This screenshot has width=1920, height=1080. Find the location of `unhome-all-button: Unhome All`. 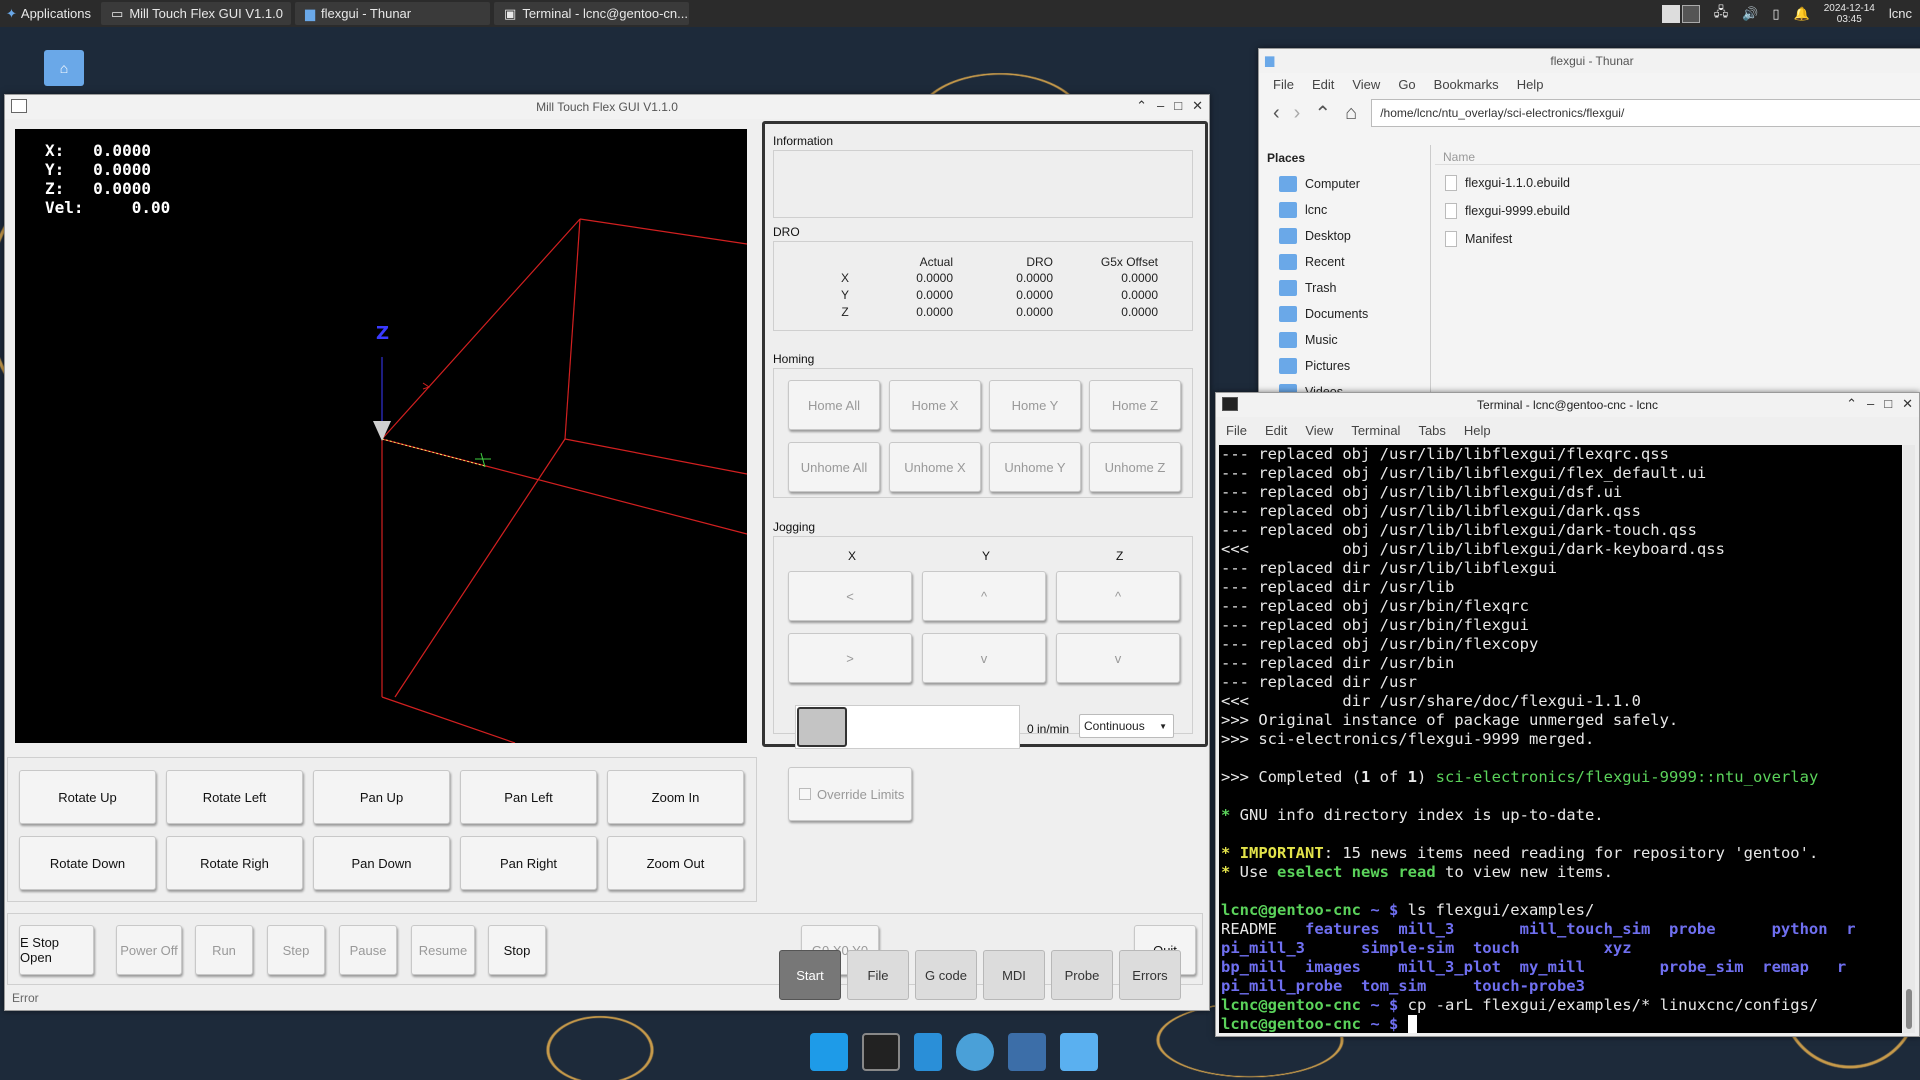

unhome-all-button: Unhome All is located at coordinates (834, 467).